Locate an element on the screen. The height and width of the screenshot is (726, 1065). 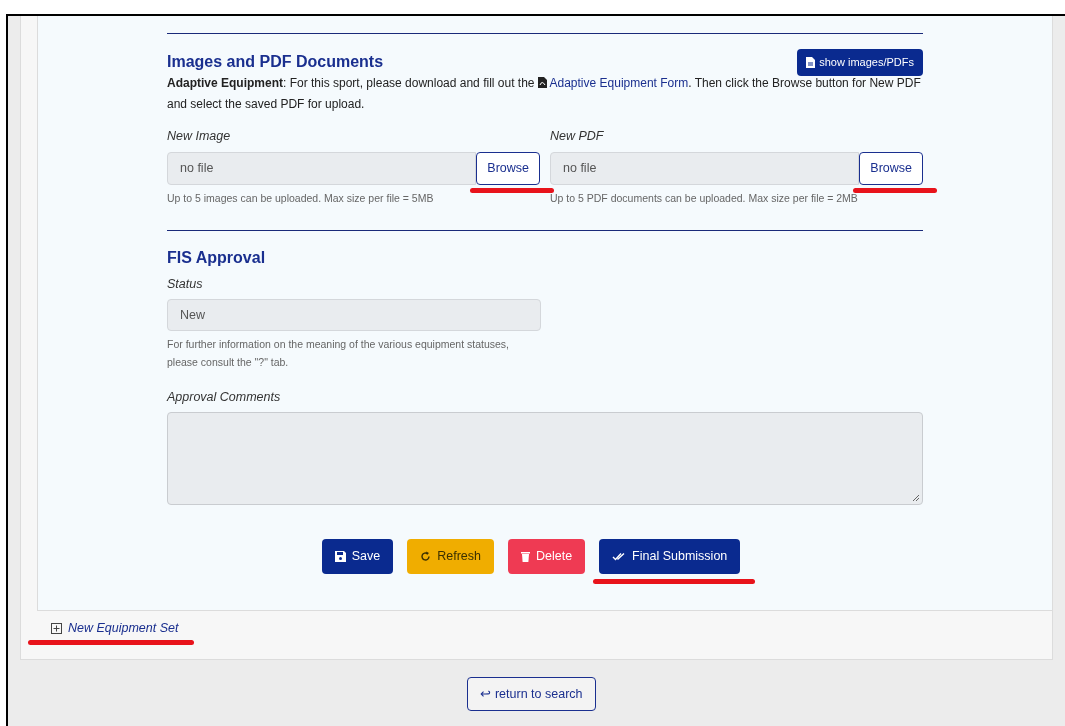
double-check-icon is located at coordinates (619, 556).